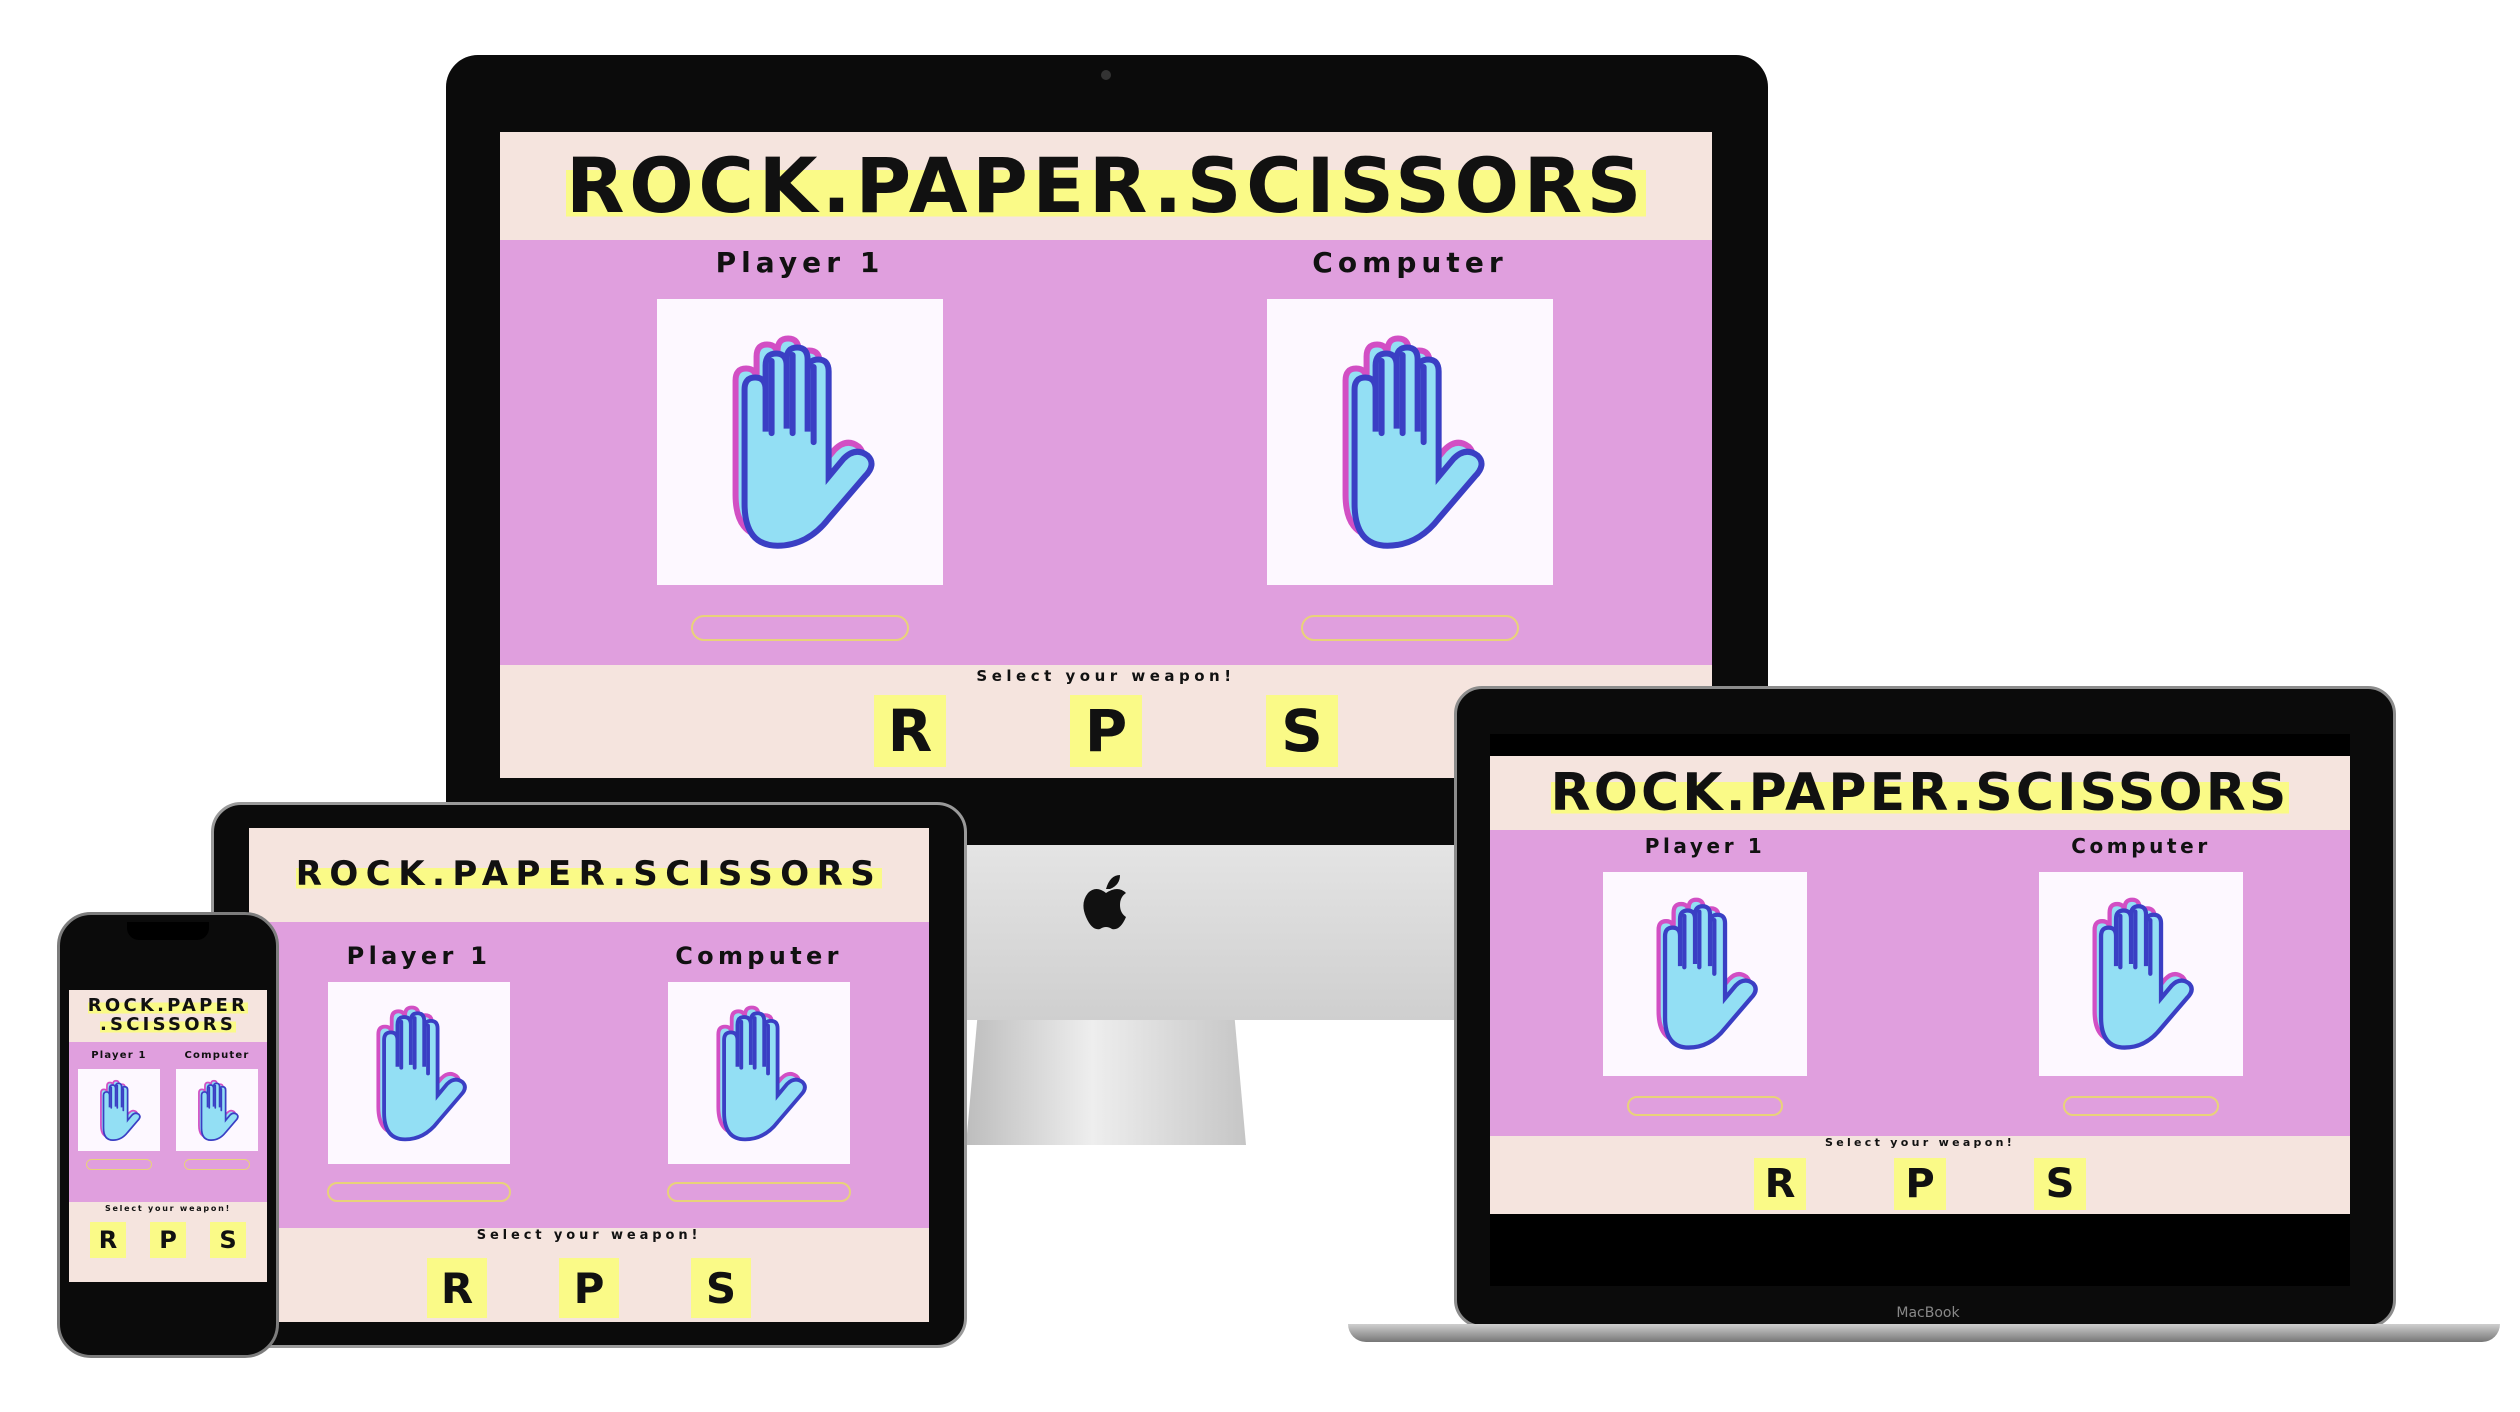  Describe the element at coordinates (1928, 1313) in the screenshot. I see `laptop-brand: MacBook` at that location.